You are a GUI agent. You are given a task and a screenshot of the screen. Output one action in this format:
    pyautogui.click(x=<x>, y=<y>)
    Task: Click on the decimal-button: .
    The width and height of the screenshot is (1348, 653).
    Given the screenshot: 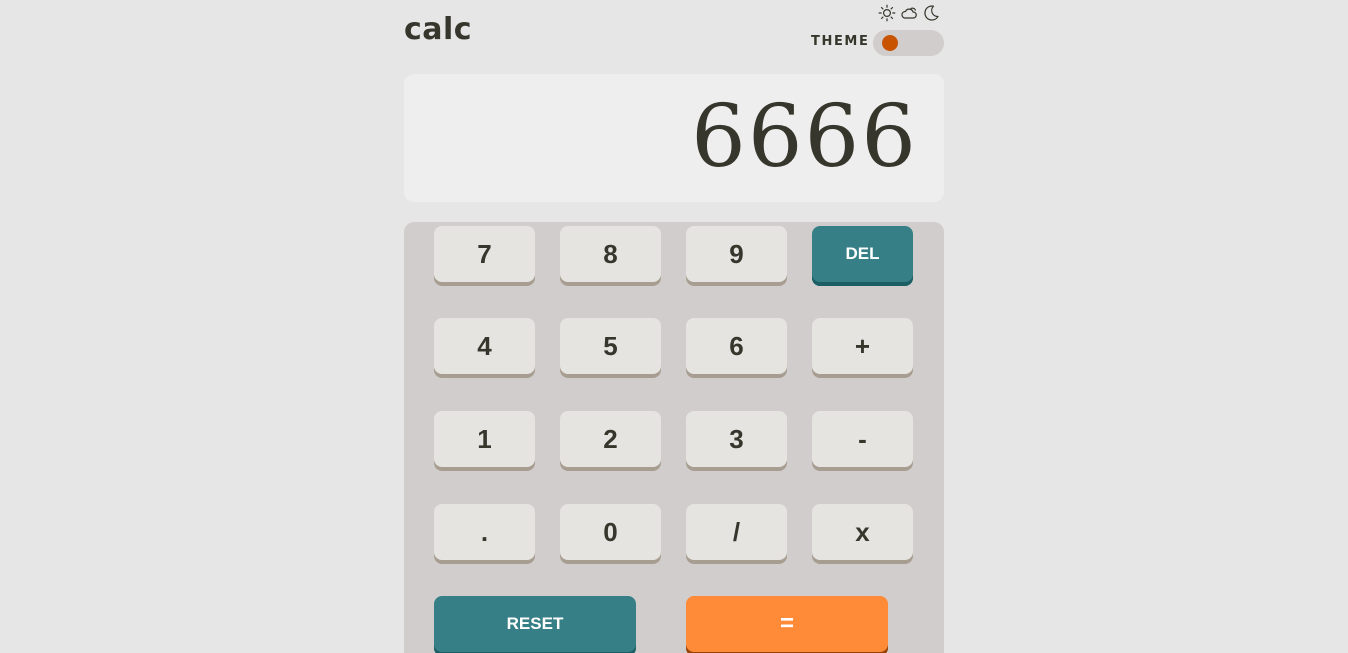 What is the action you would take?
    pyautogui.click(x=484, y=534)
    